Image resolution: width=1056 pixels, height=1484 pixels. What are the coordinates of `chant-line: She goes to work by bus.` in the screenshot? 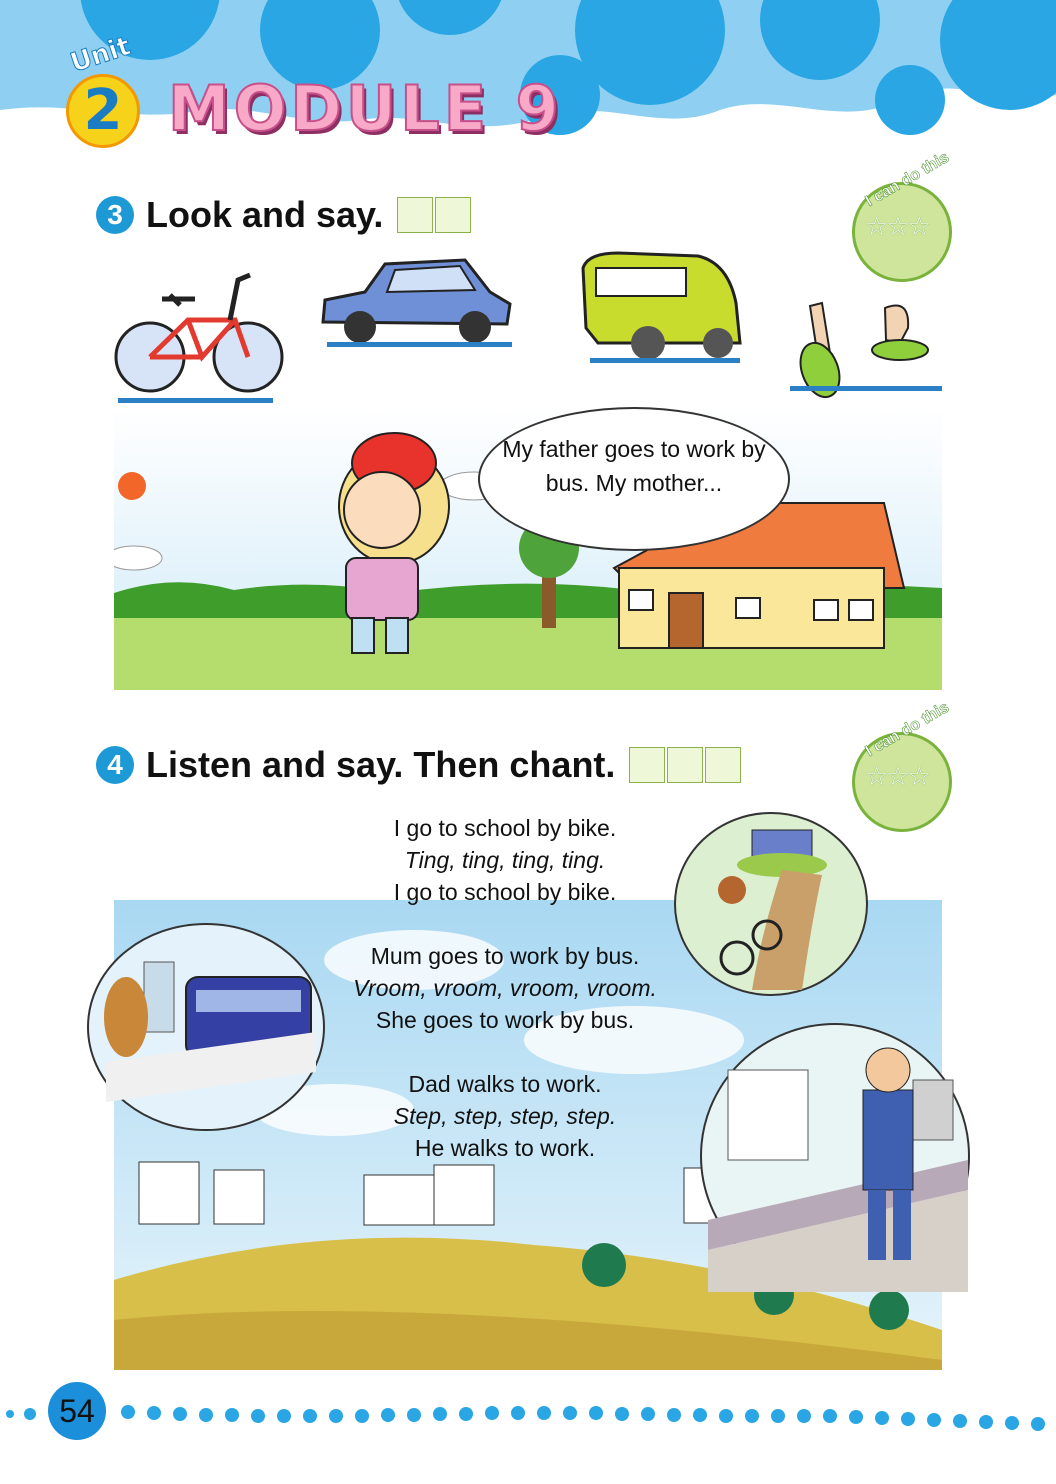 It's located at (505, 1020).